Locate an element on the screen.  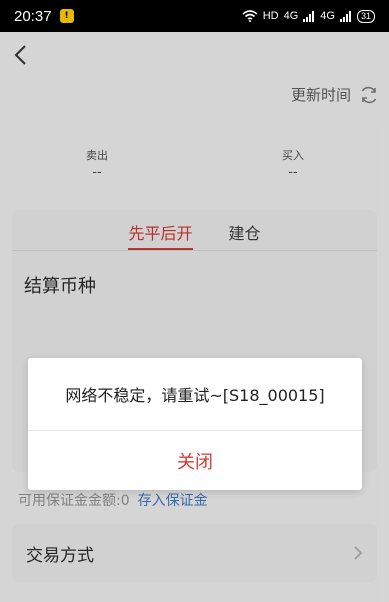
signal-1-label: 4G is located at coordinates (291, 16).